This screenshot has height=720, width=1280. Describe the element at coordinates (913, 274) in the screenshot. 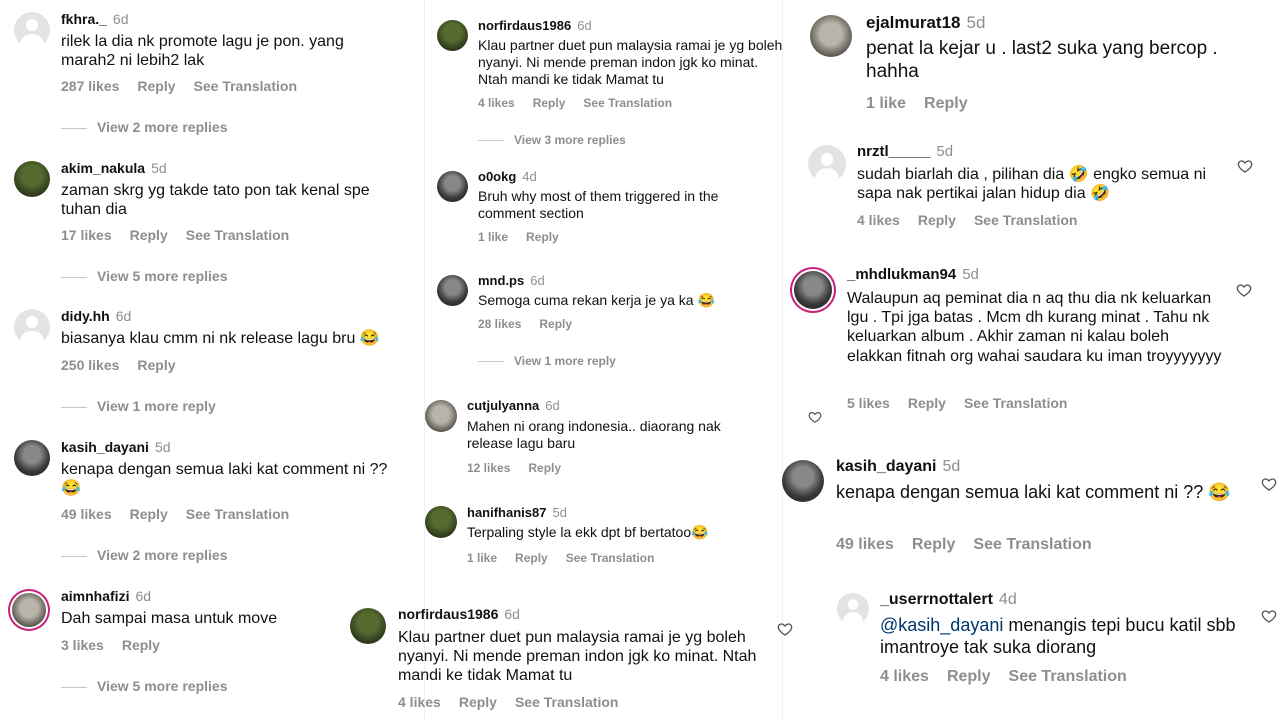

I see `comment-username: _mhdlukman94 5d` at that location.